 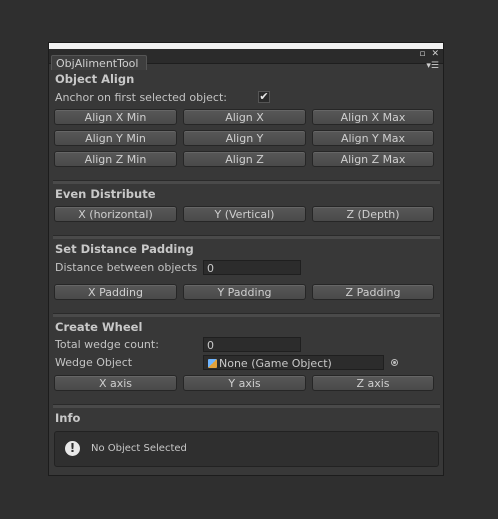 What do you see at coordinates (373, 117) in the screenshot?
I see `align-x-max-button: Align X Max` at bounding box center [373, 117].